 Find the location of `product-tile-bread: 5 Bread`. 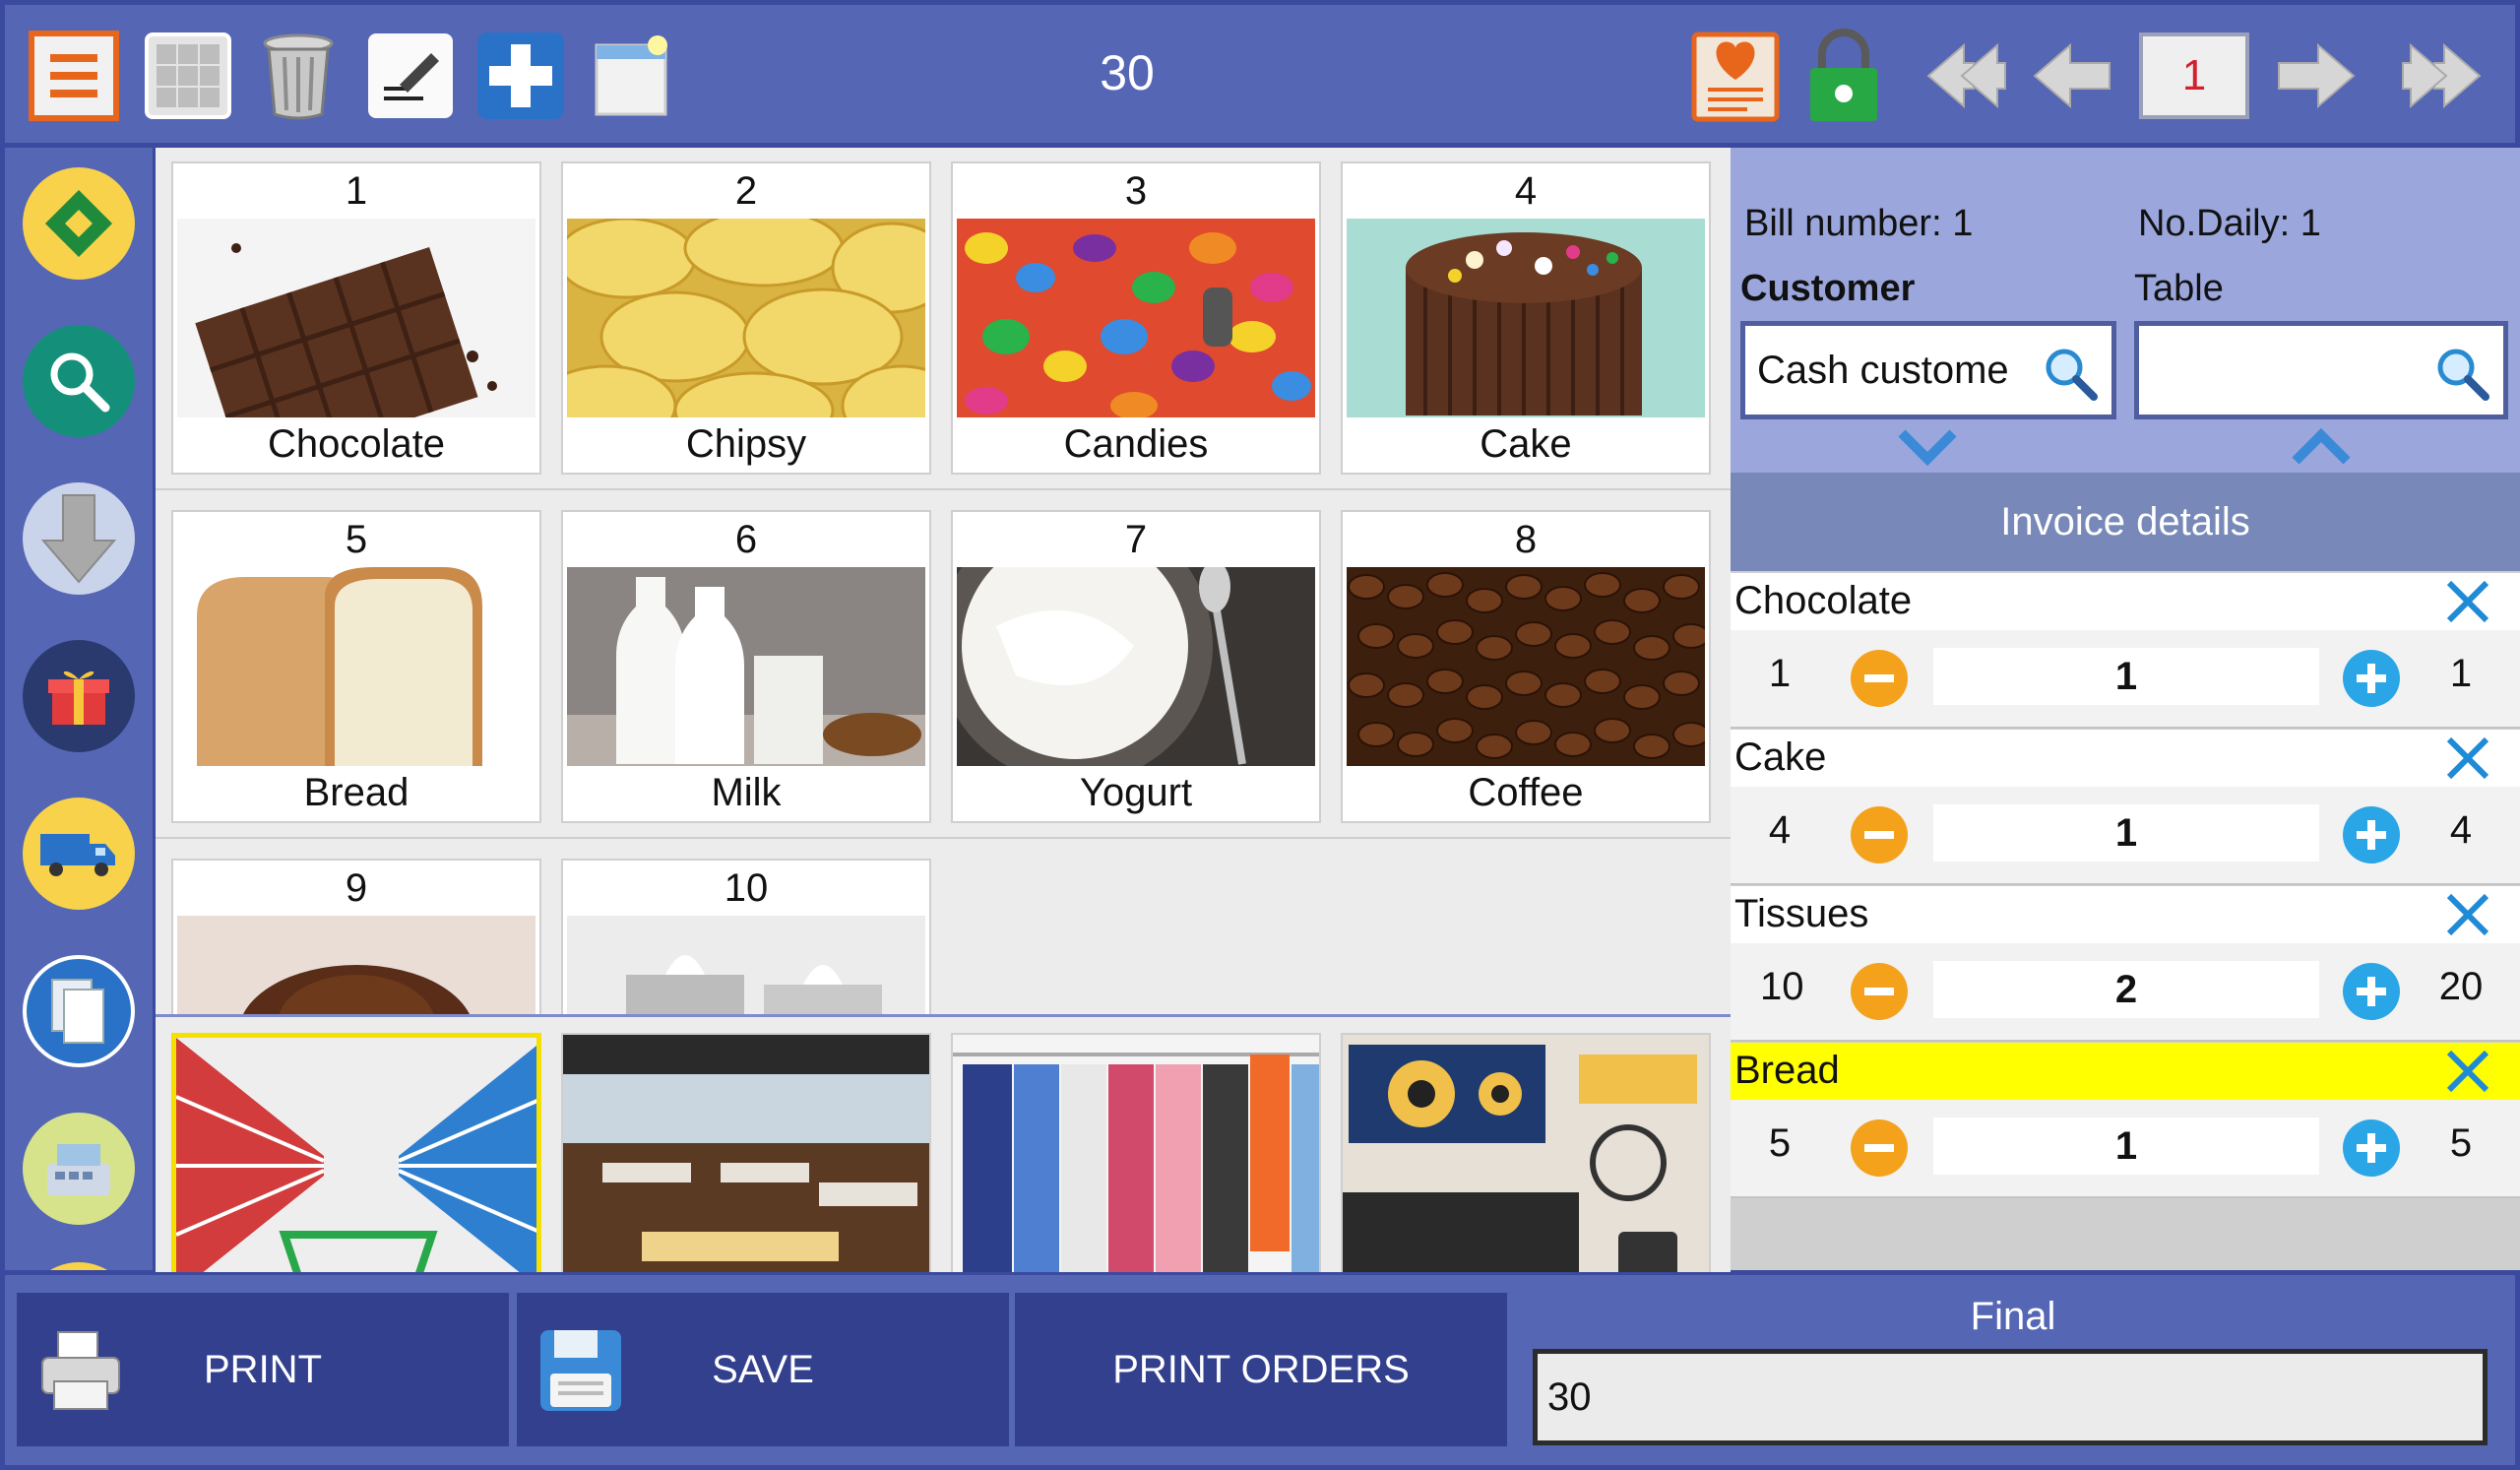

product-tile-bread: 5 Bread is located at coordinates (356, 666).